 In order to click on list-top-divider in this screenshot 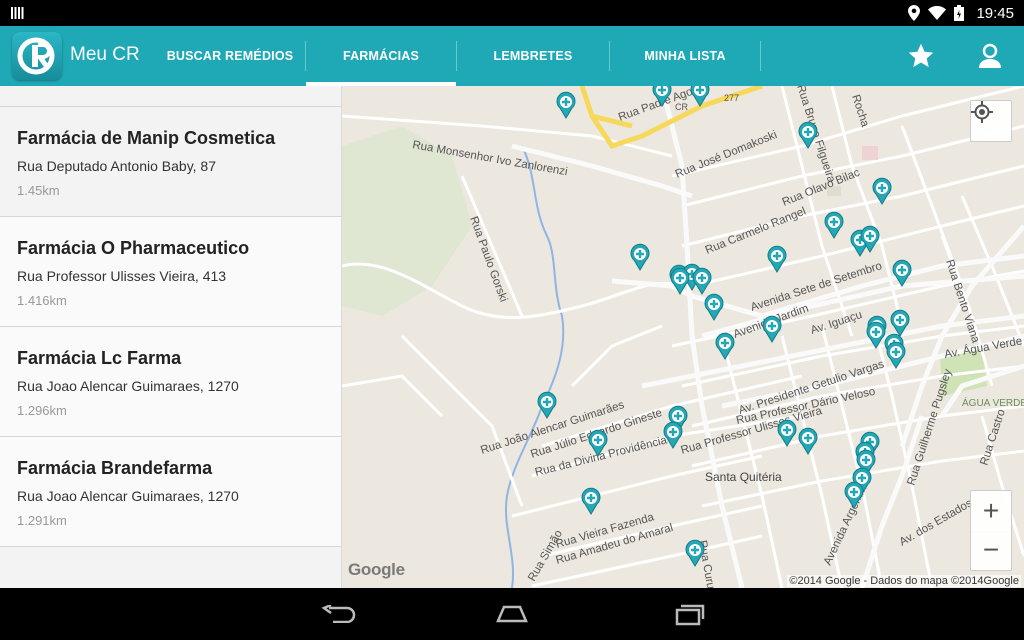, I will do `click(170, 96)`.